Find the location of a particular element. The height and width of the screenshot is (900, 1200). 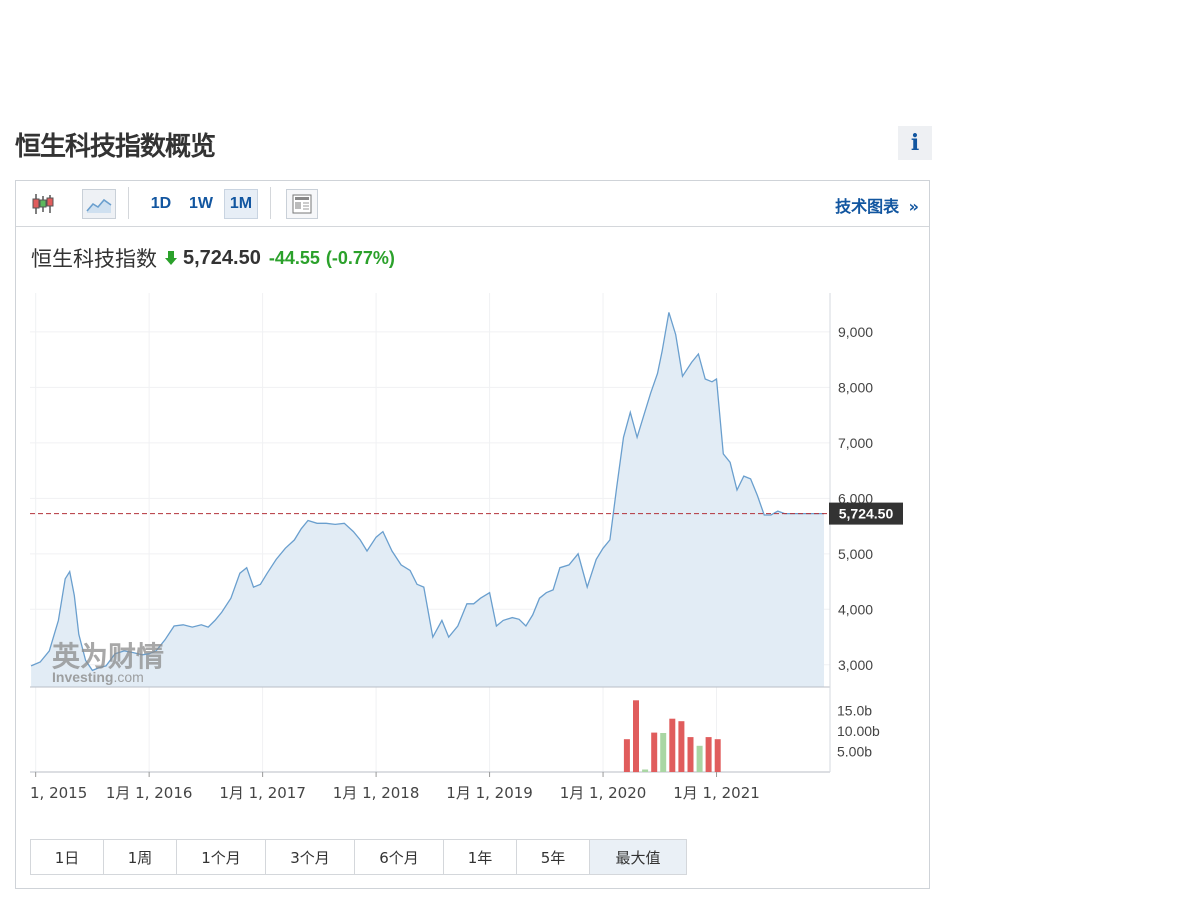

range-5y: 5年 is located at coordinates (553, 857).